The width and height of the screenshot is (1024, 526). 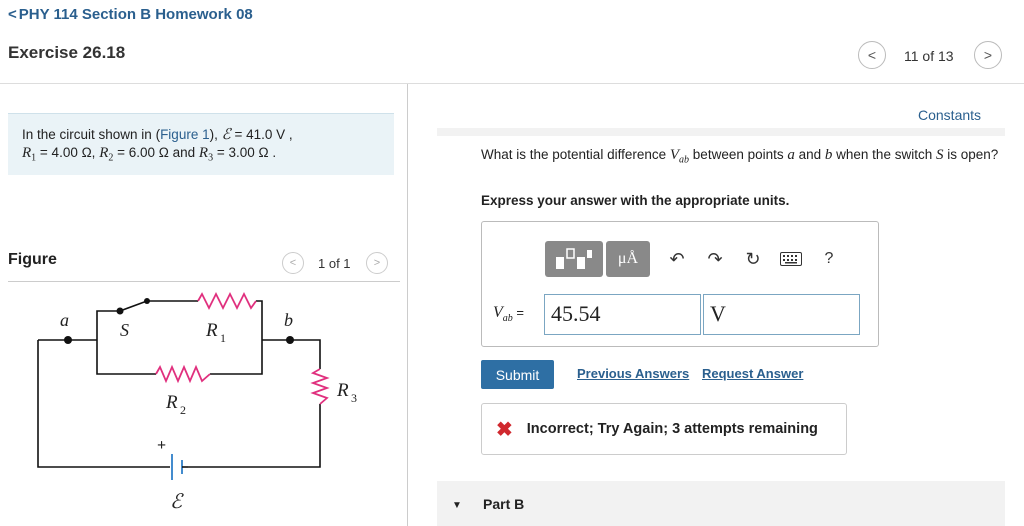 I want to click on battery-plus-label: +, so click(x=161, y=445).